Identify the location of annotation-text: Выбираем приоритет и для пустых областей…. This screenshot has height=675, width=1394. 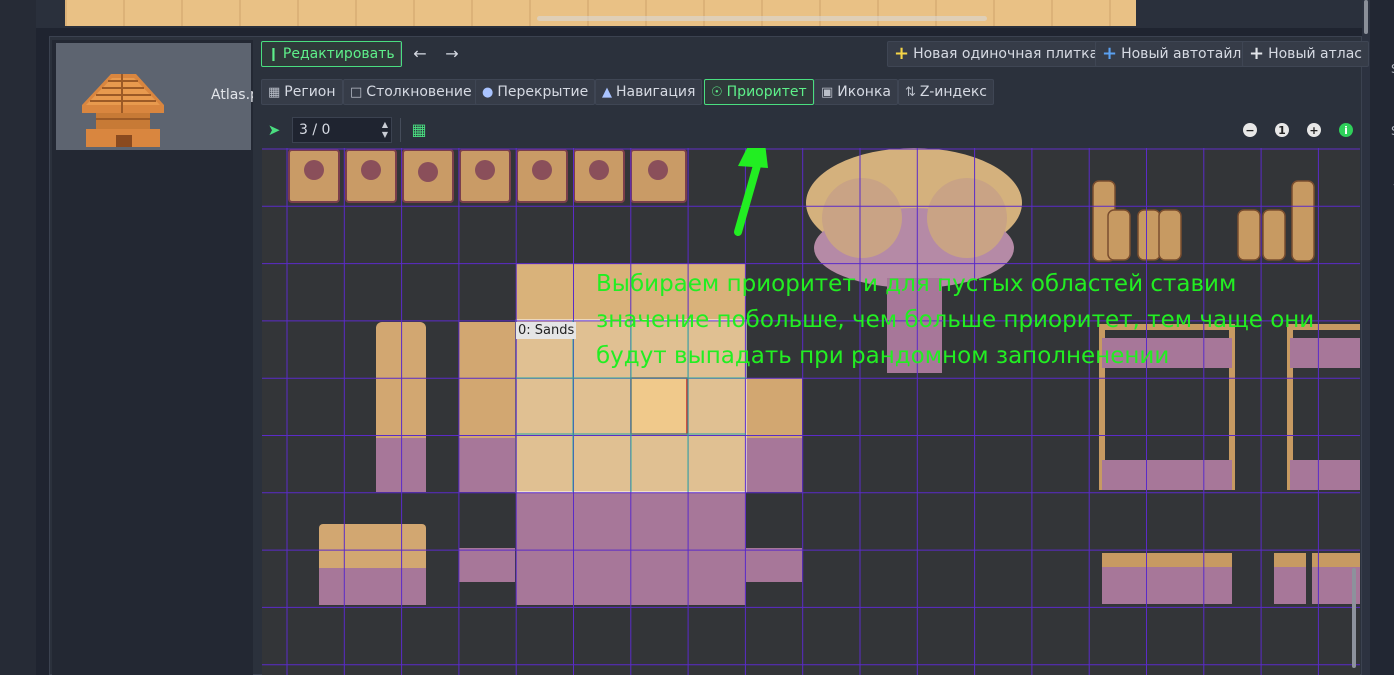
(955, 320).